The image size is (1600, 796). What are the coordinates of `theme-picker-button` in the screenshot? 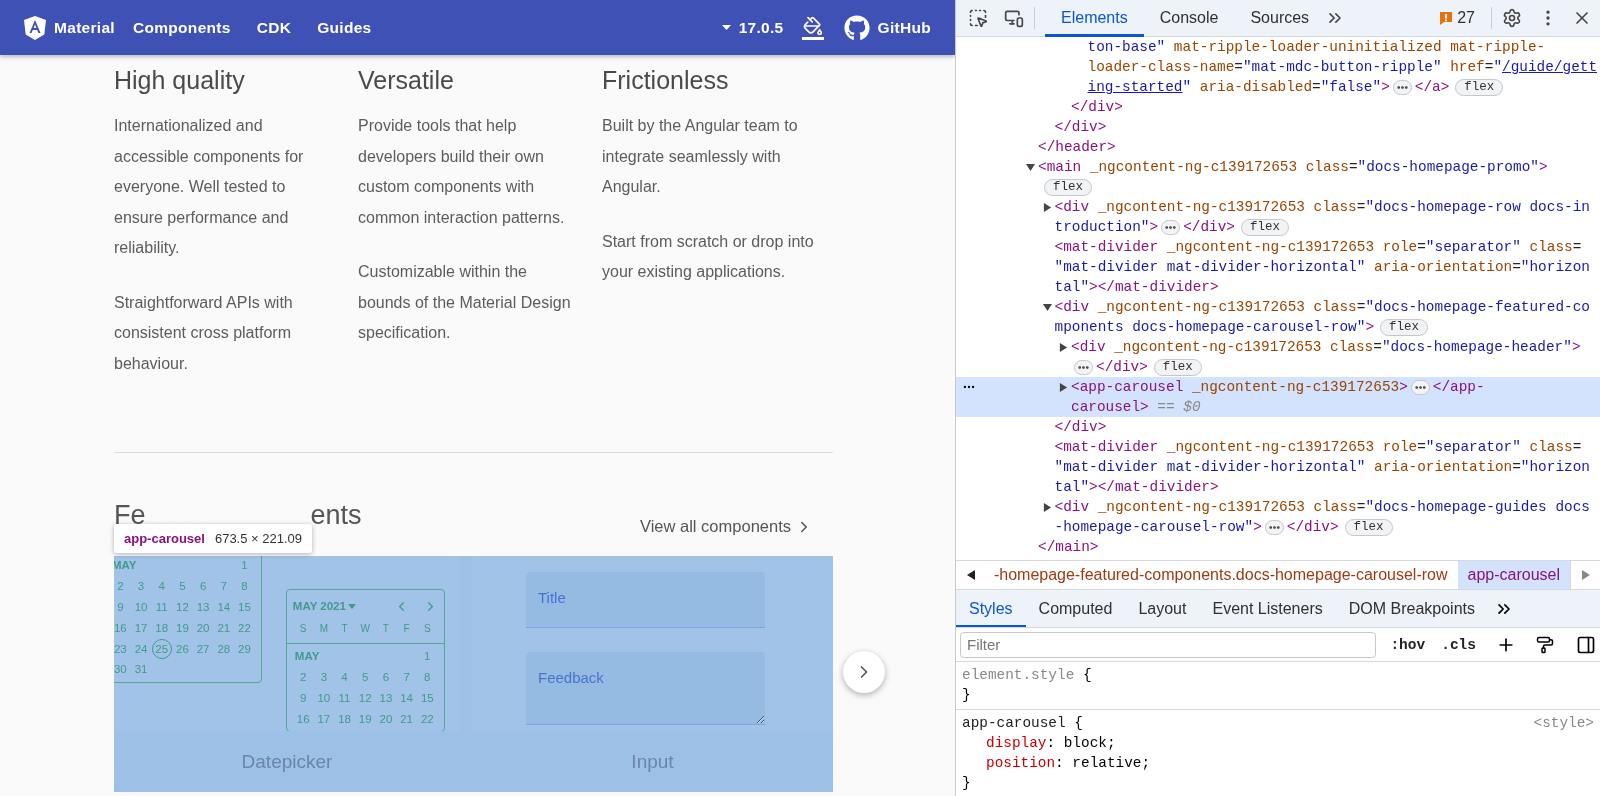 It's located at (812, 27).